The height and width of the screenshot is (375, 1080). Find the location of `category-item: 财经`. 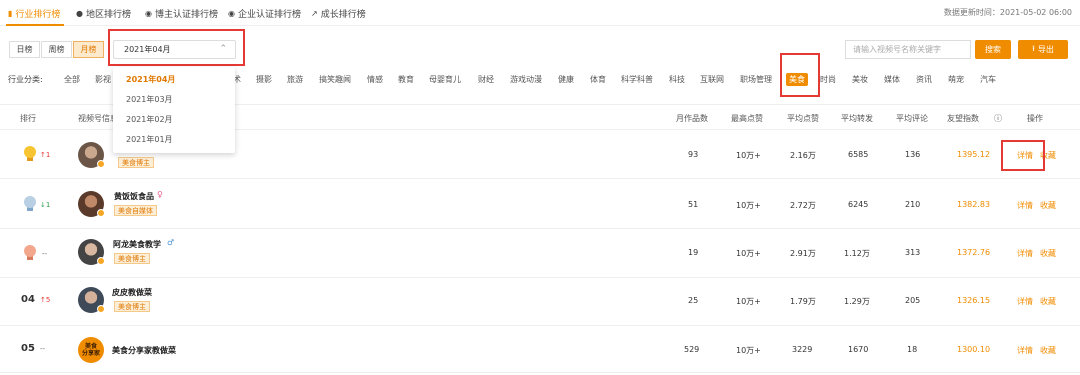

category-item: 财经 is located at coordinates (486, 79).